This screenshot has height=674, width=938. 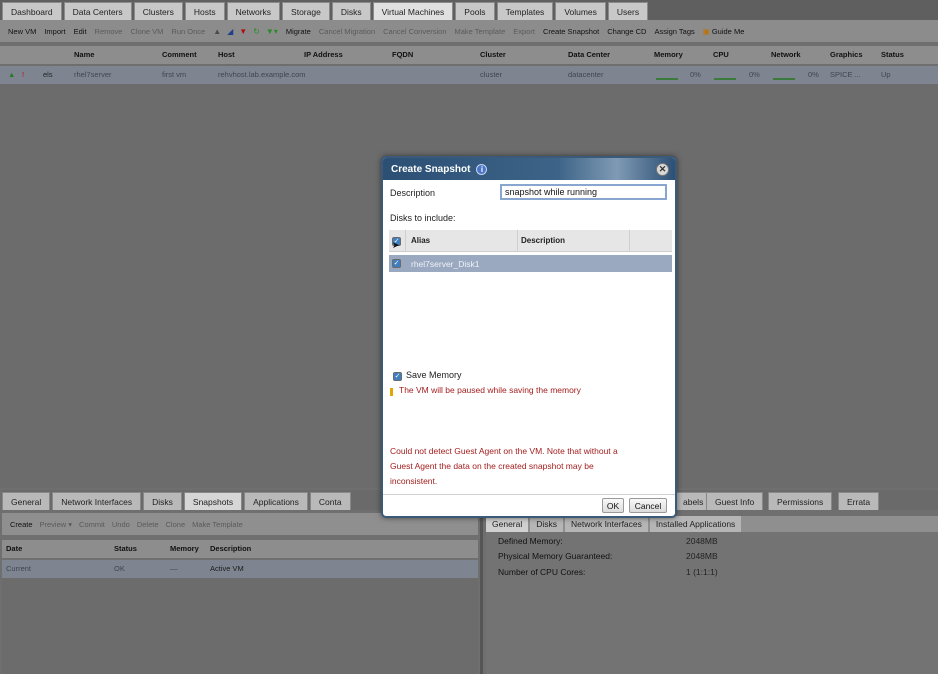 What do you see at coordinates (613, 505) in the screenshot?
I see `ok-button: OK` at bounding box center [613, 505].